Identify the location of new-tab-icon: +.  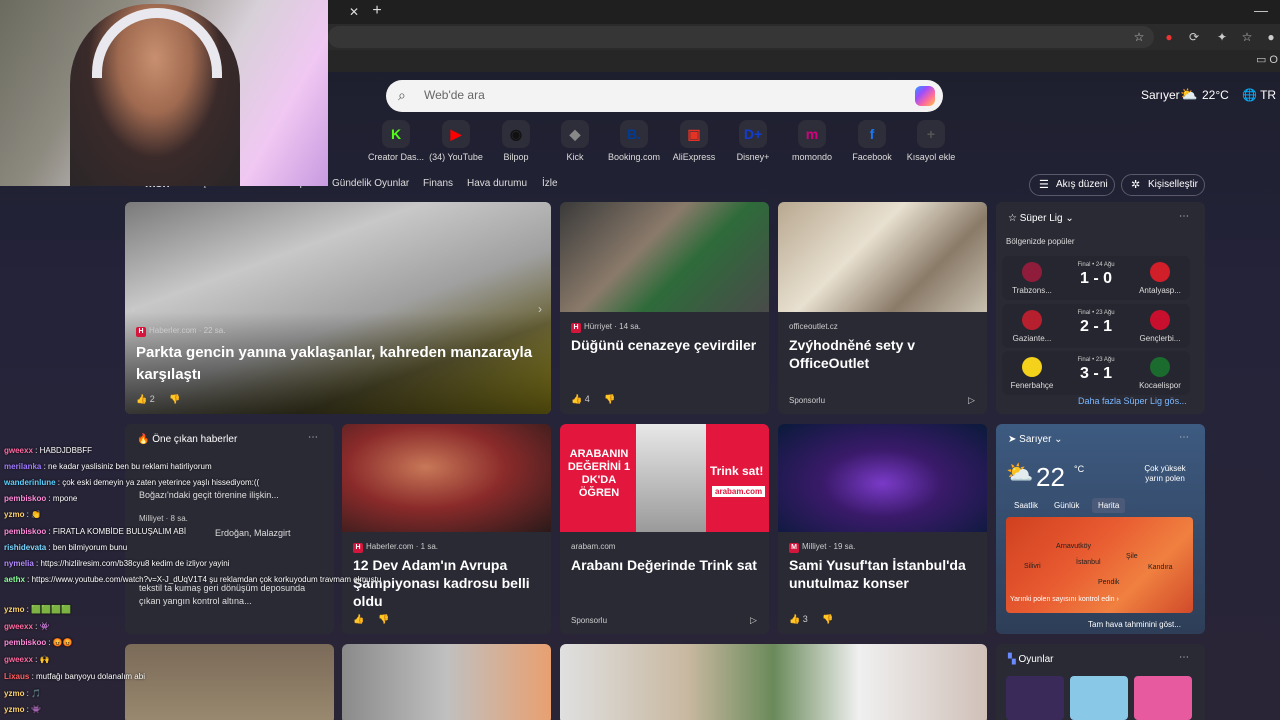
(377, 11).